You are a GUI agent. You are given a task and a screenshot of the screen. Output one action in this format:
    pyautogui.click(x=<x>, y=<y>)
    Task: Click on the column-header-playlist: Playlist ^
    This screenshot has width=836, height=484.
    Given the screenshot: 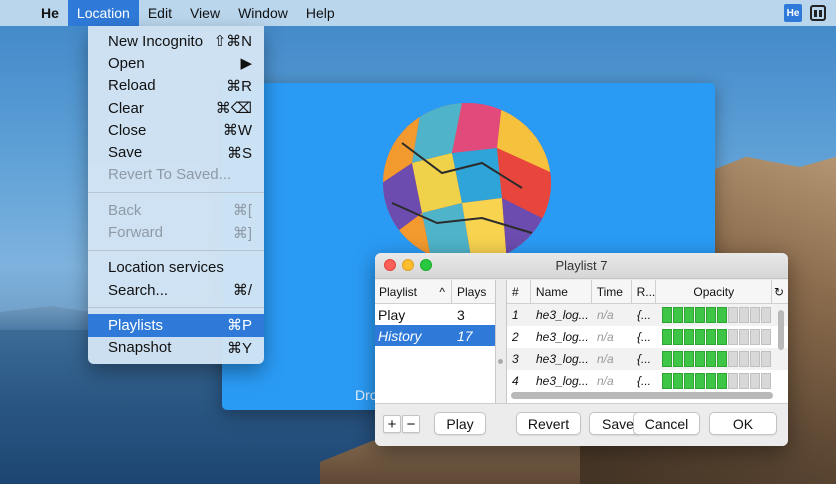 What is the action you would take?
    pyautogui.click(x=413, y=291)
    